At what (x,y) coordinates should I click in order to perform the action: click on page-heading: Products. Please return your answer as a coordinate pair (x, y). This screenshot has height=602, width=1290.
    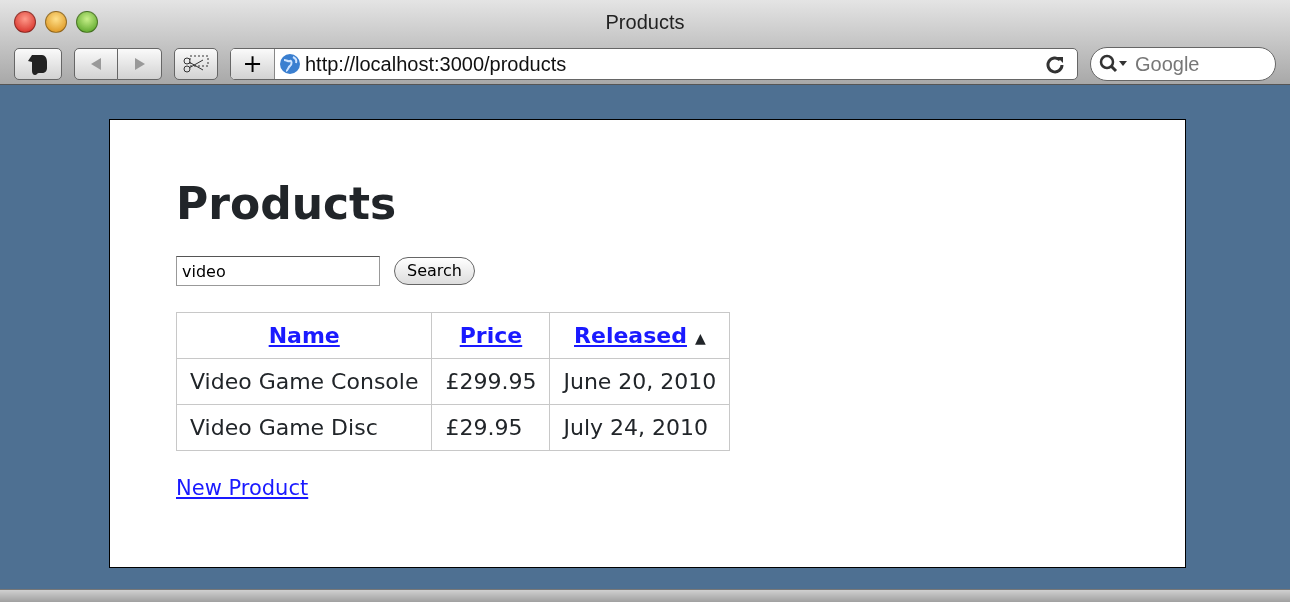
    Looking at the image, I should click on (287, 204).